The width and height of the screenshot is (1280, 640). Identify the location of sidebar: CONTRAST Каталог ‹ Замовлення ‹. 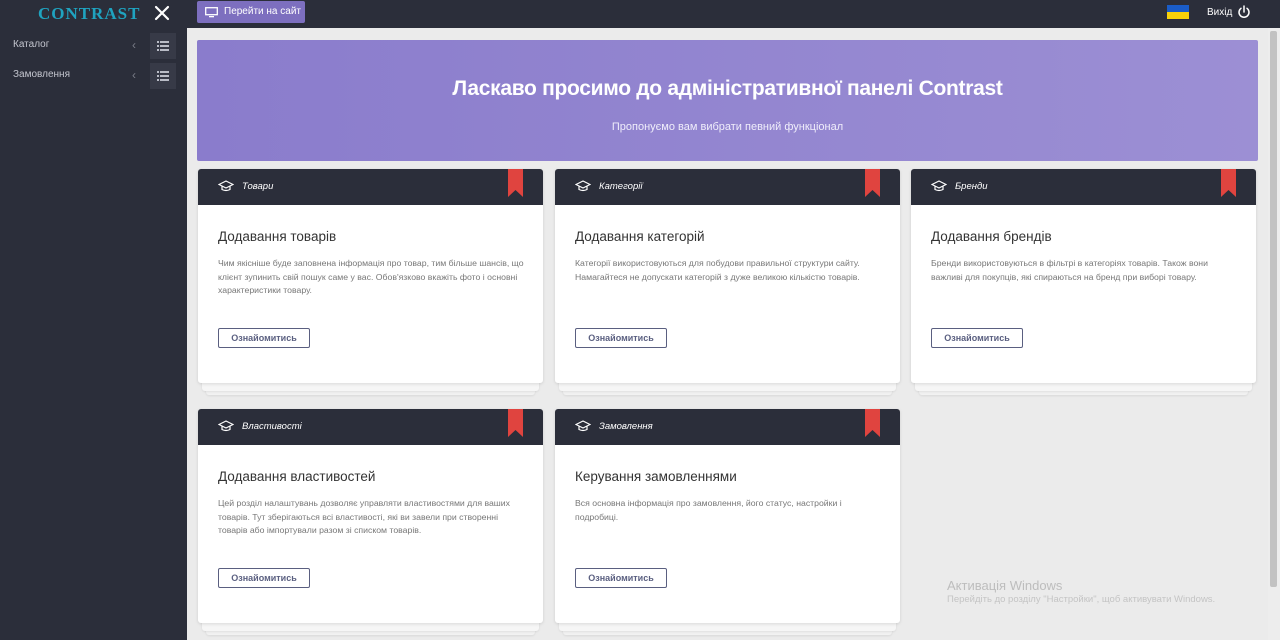
(93, 320).